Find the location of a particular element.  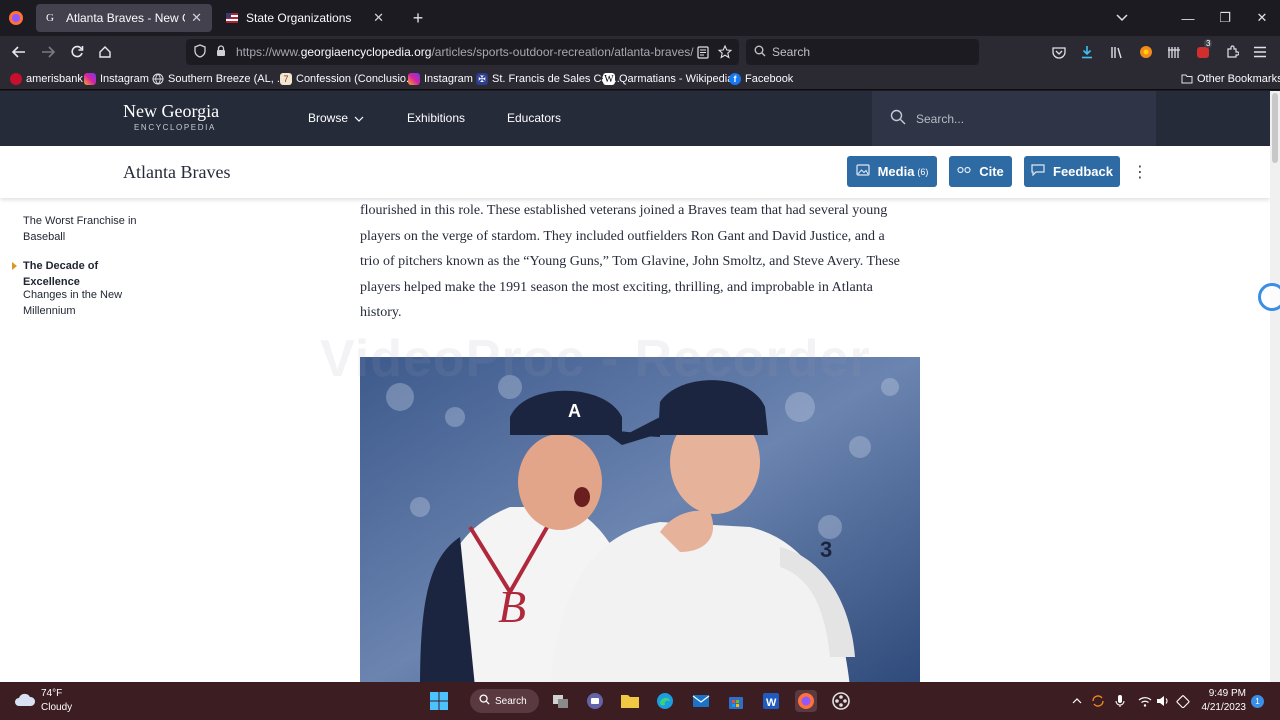

media-button-label: Media is located at coordinates (896, 171).